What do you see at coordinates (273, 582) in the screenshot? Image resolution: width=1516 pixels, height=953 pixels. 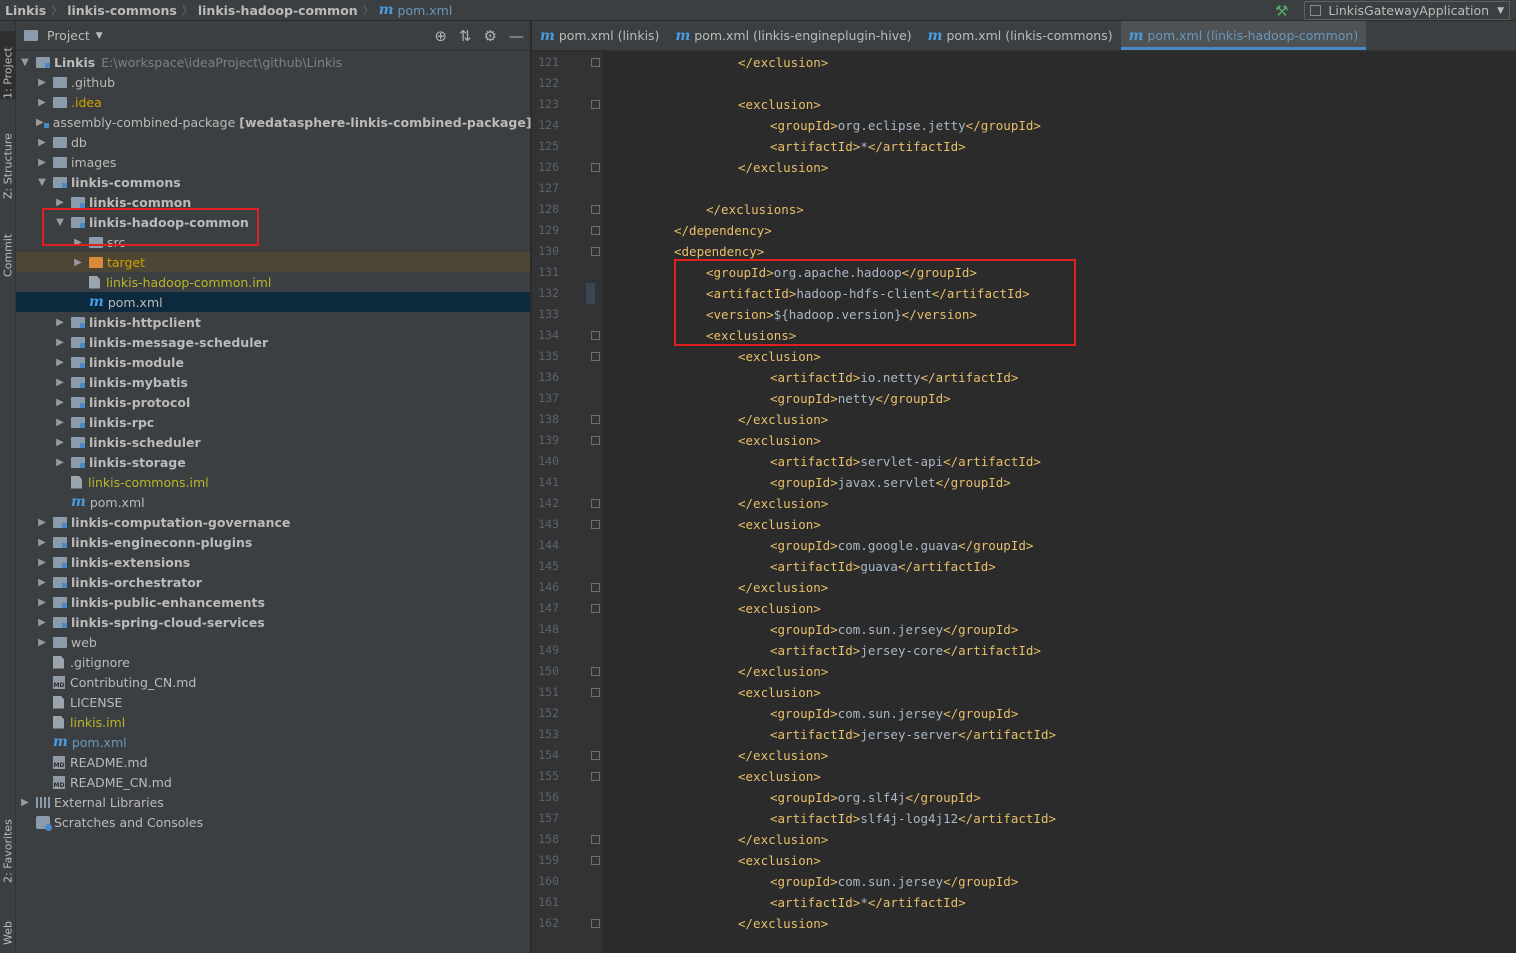 I see `tree-item: ▶ linkis-orchestrator` at bounding box center [273, 582].